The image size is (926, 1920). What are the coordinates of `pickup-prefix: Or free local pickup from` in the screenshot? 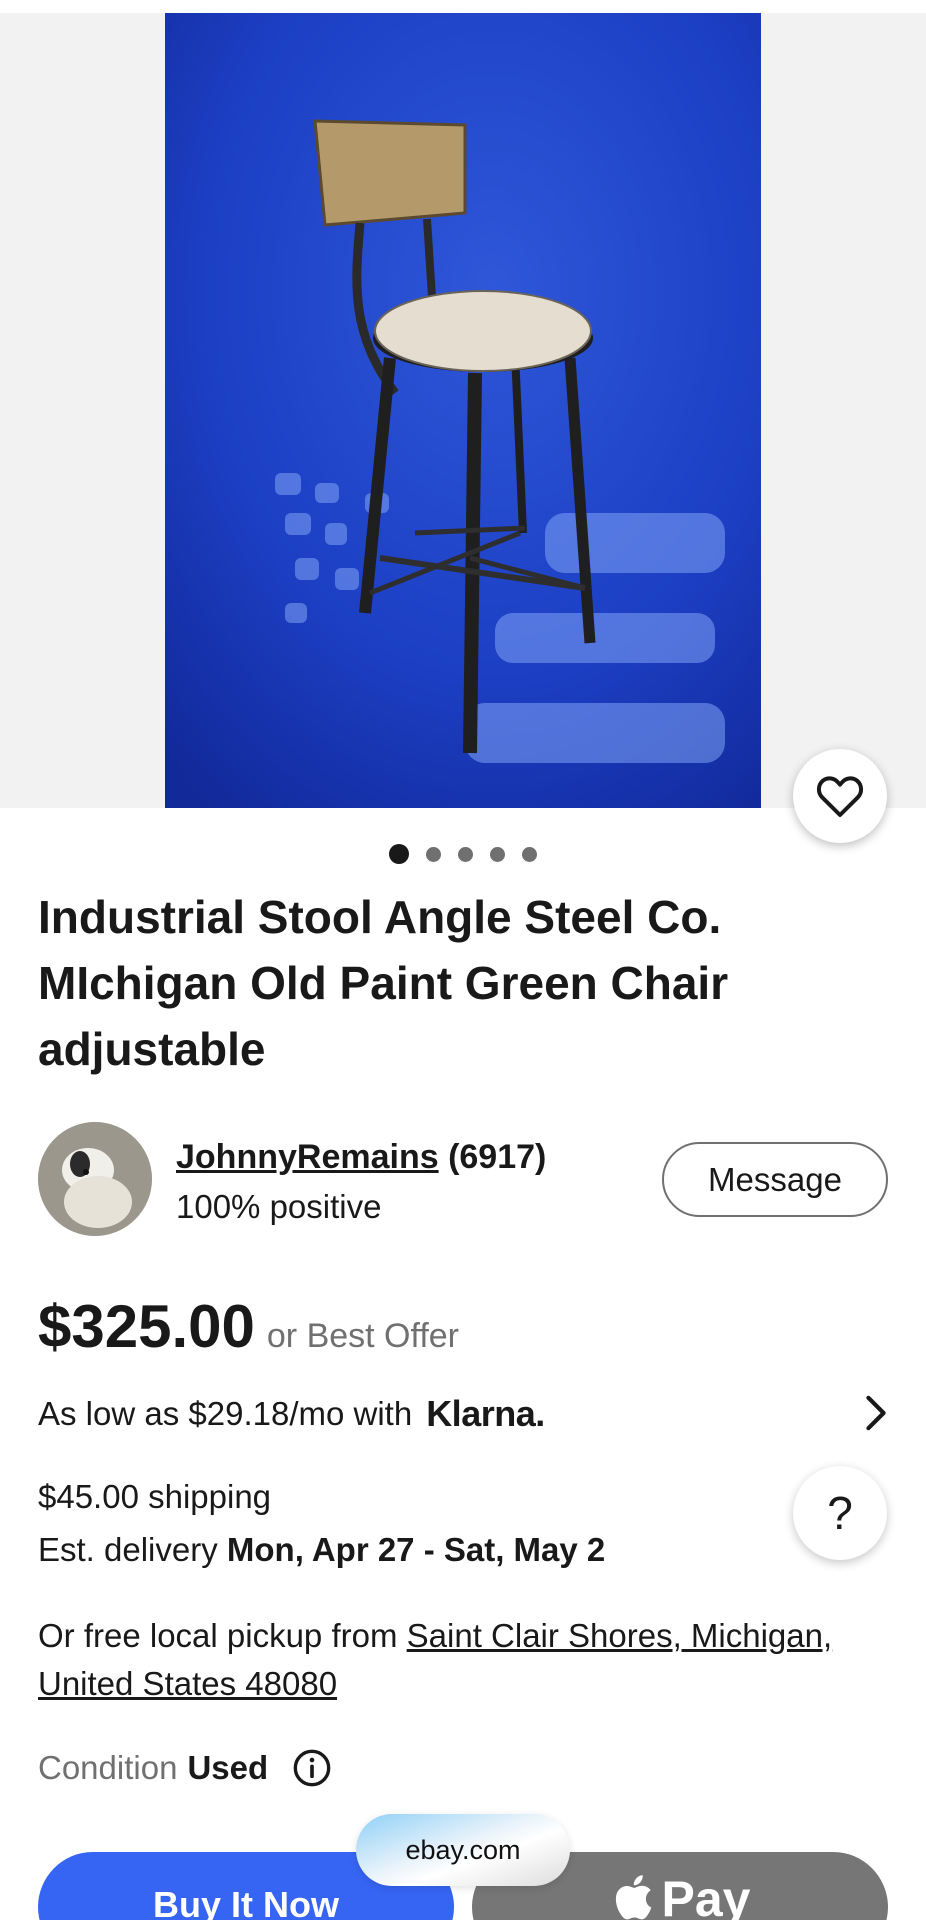 It's located at (218, 1635).